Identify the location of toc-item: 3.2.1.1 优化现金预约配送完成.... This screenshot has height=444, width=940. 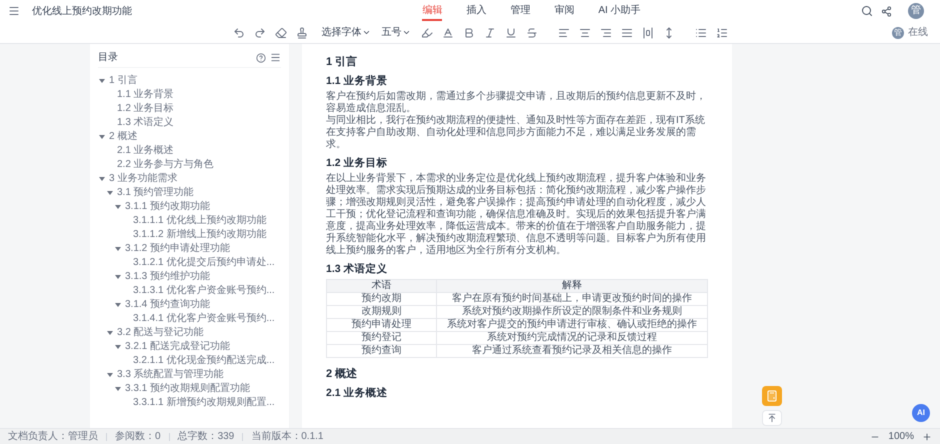
(204, 361).